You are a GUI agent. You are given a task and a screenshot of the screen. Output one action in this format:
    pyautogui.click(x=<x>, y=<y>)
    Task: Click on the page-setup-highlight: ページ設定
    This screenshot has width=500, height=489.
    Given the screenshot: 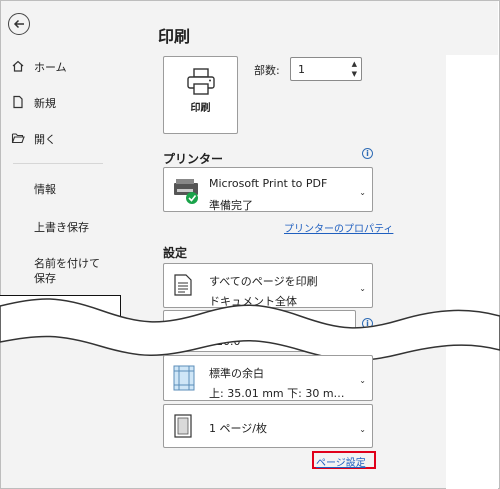 What is the action you would take?
    pyautogui.click(x=344, y=460)
    